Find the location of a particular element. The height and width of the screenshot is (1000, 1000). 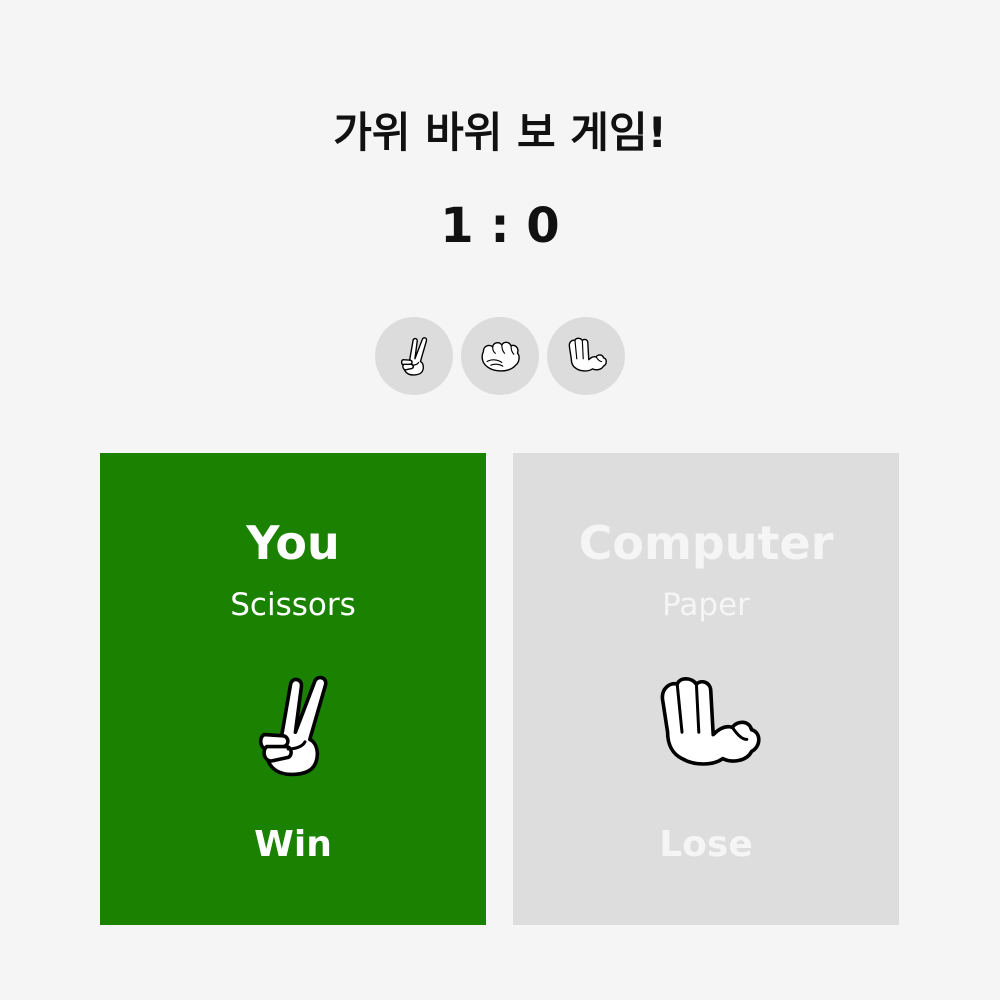

paper-button is located at coordinates (586, 356).